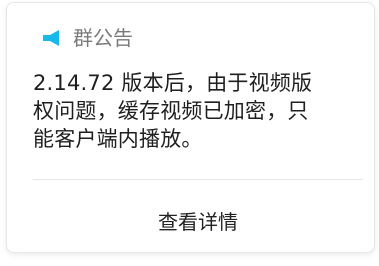  Describe the element at coordinates (198, 179) in the screenshot. I see `divider` at that location.